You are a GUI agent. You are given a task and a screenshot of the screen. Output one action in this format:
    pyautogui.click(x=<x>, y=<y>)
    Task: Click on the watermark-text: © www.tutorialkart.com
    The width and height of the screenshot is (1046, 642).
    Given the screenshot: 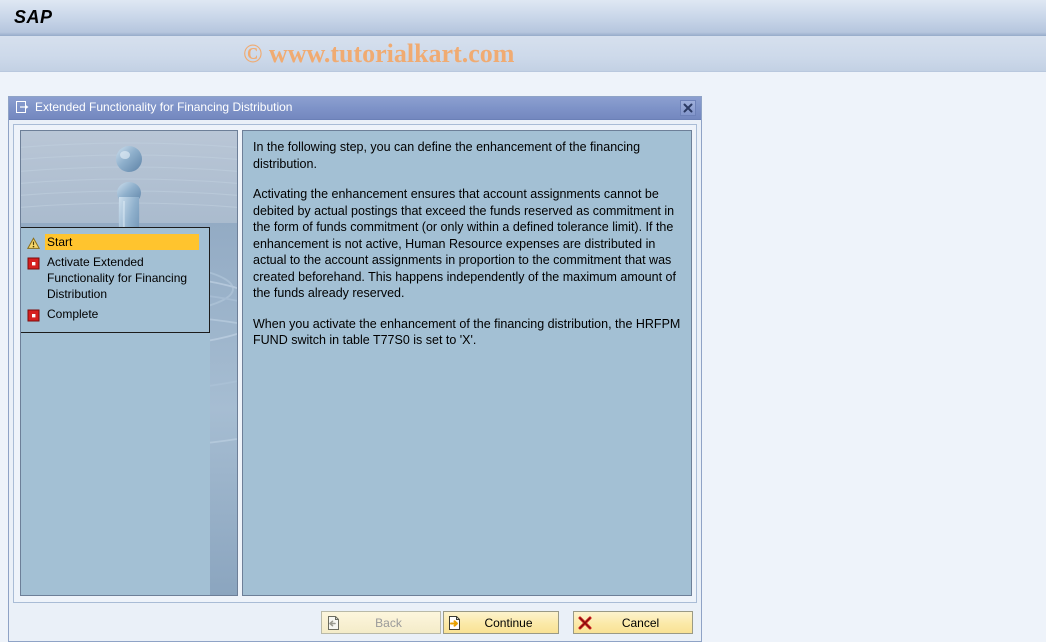 What is the action you would take?
    pyautogui.click(x=379, y=53)
    